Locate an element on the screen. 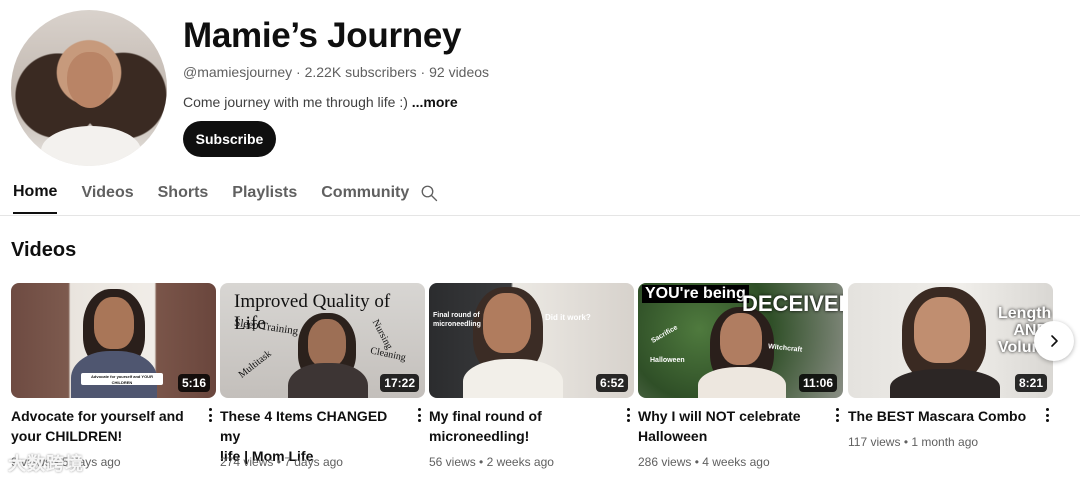 The height and width of the screenshot is (480, 1080). video-title: Why I will NOT celebrate Halloween is located at coordinates (728, 426).